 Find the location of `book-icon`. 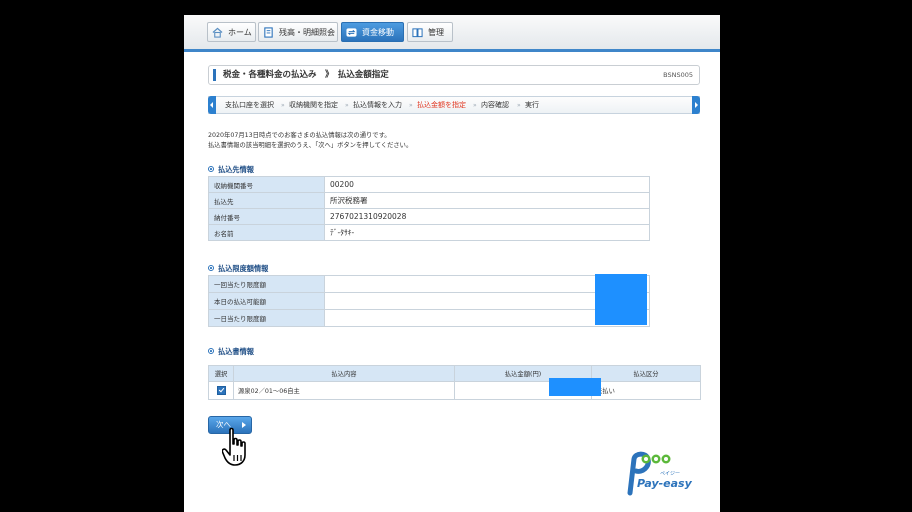

book-icon is located at coordinates (417, 33).